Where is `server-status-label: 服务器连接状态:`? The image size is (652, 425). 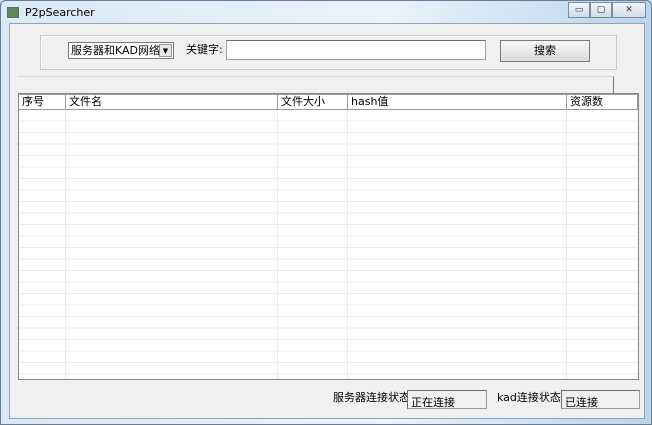
server-status-label: 服务器连接状态: is located at coordinates (373, 397).